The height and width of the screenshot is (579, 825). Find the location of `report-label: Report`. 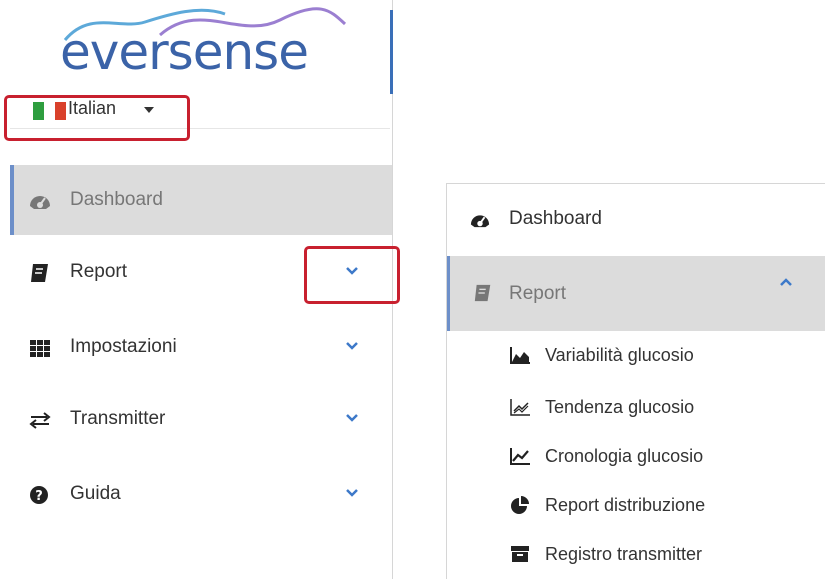

report-label: Report is located at coordinates (538, 293).